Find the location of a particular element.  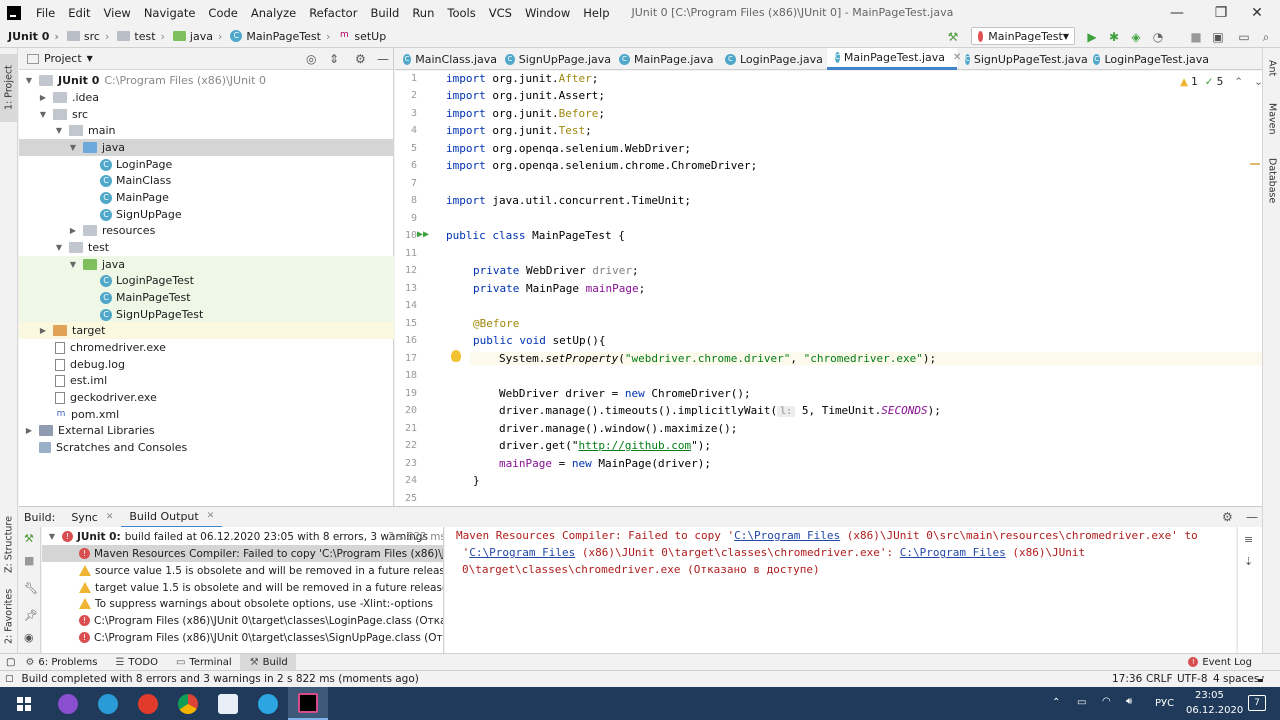

tray-overflow-icon: ⌃ is located at coordinates (1056, 702).